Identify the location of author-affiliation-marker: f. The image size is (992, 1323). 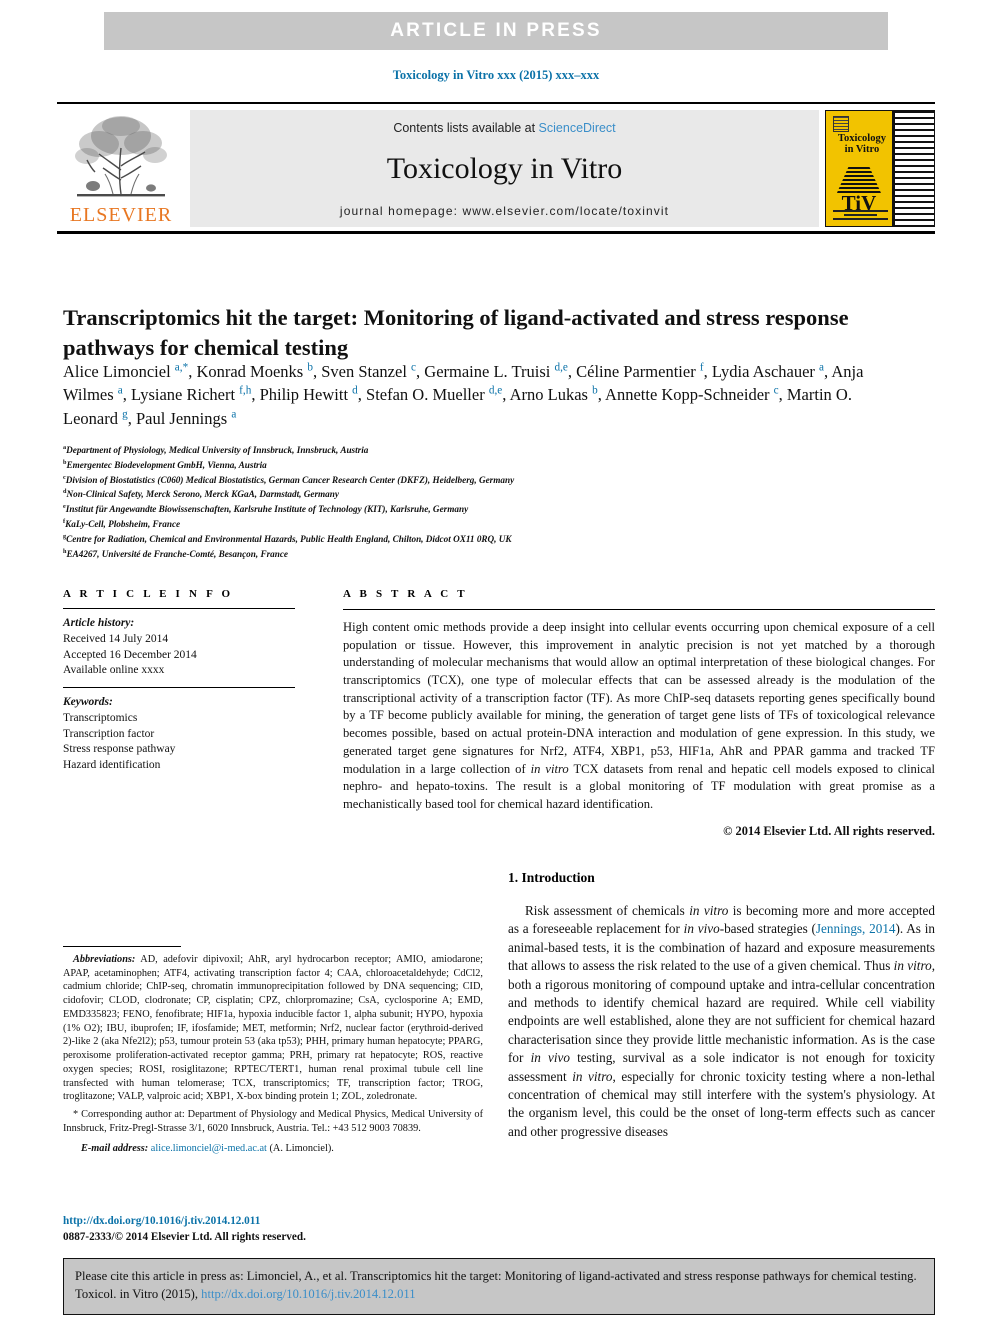
(701, 367).